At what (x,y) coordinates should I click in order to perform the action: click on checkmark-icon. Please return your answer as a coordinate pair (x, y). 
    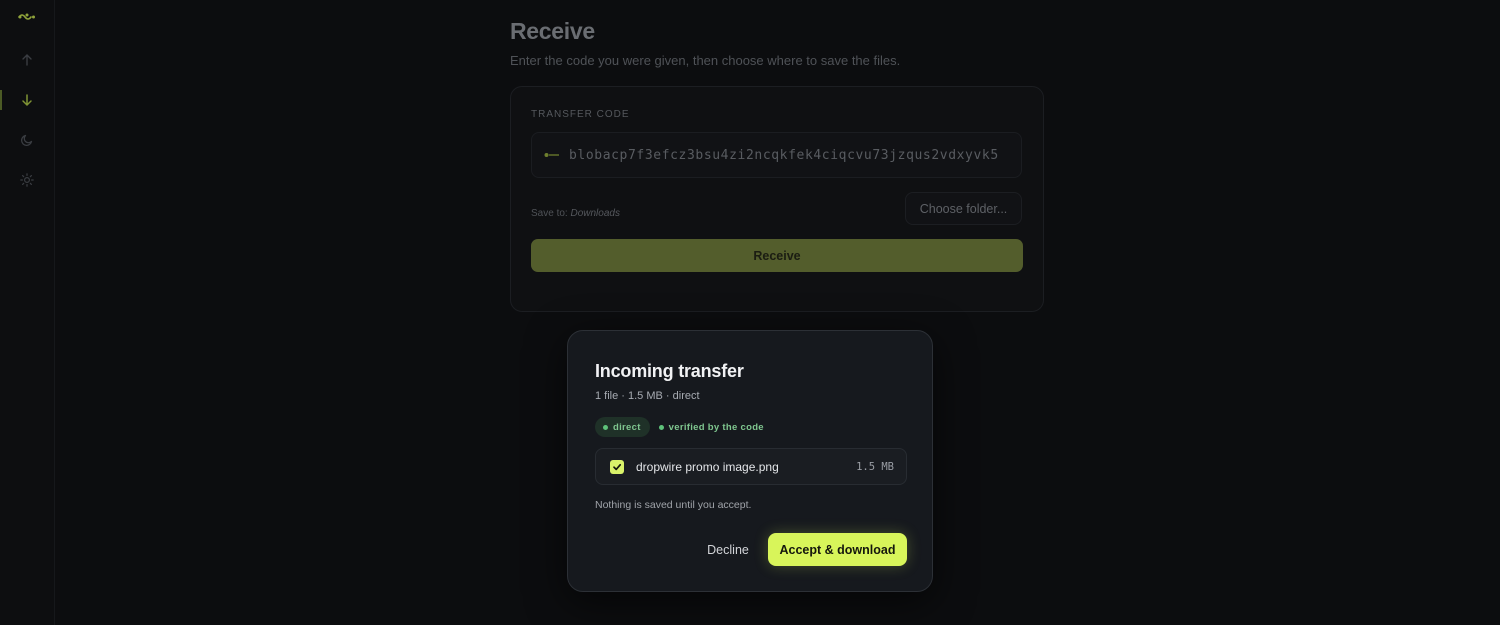
    Looking at the image, I should click on (617, 466).